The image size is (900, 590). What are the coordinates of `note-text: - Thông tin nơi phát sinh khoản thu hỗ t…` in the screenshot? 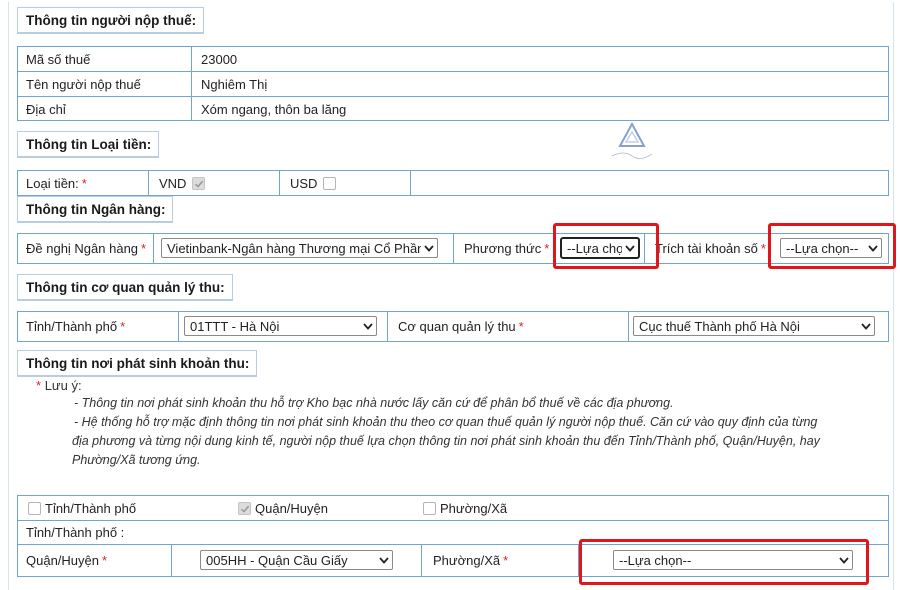 It's located at (446, 431).